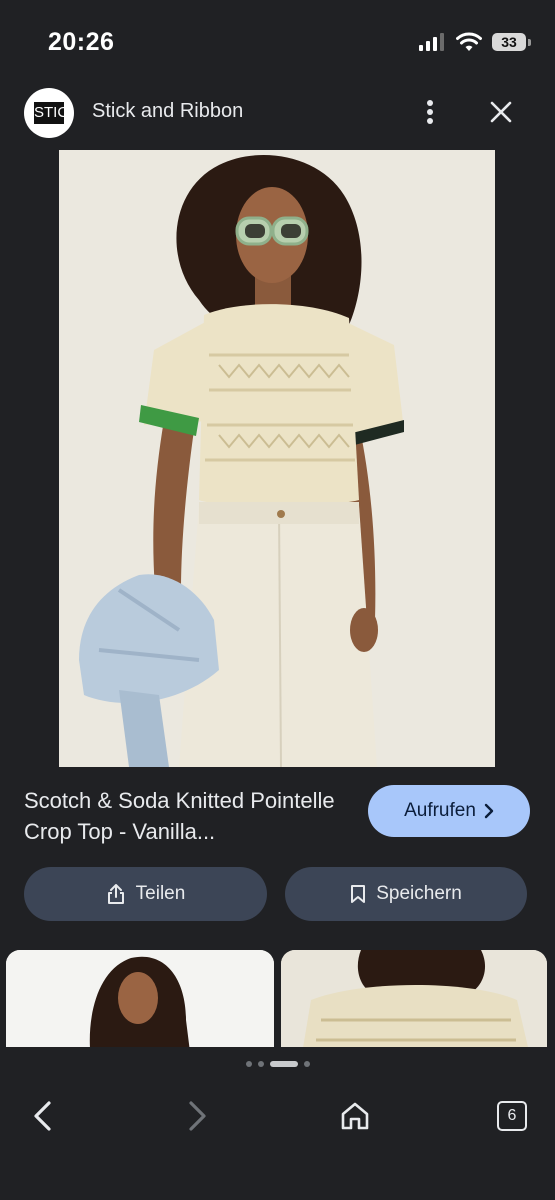 This screenshot has width=555, height=1200. I want to click on status-icons: 33, so click(474, 42).